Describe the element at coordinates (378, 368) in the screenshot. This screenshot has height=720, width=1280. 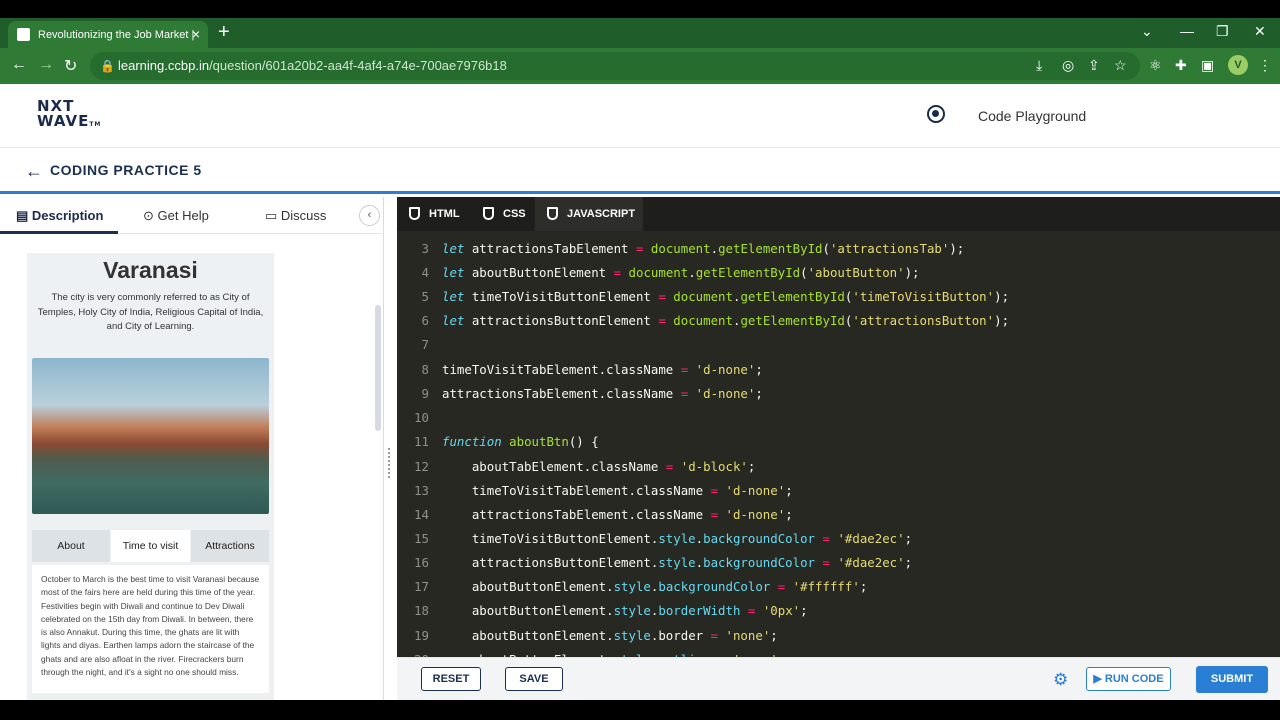
I see `left-scrollbar` at that location.